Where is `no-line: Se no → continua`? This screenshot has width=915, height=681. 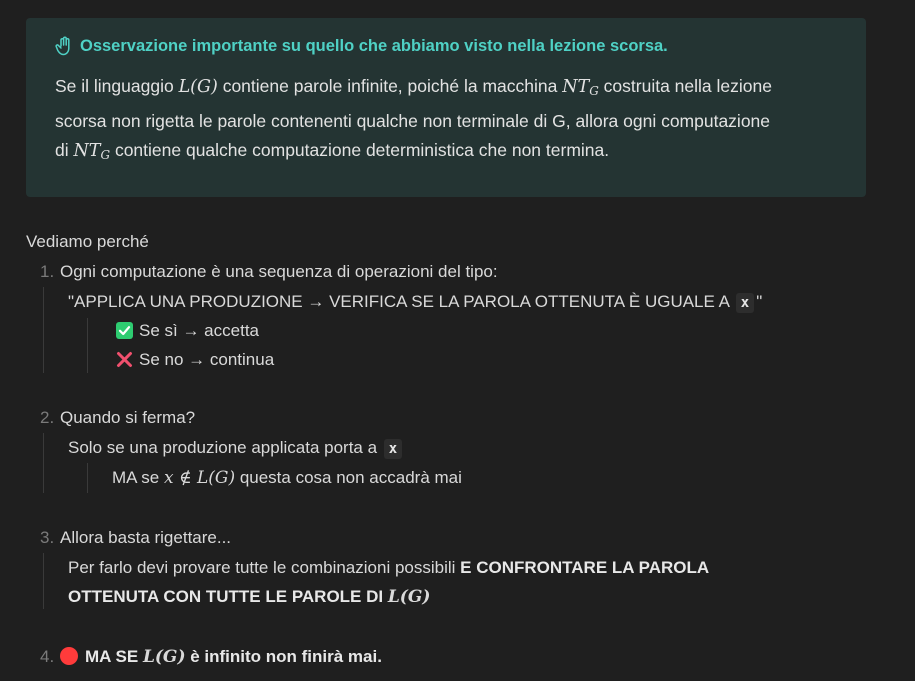 no-line: Se no → continua is located at coordinates (195, 360).